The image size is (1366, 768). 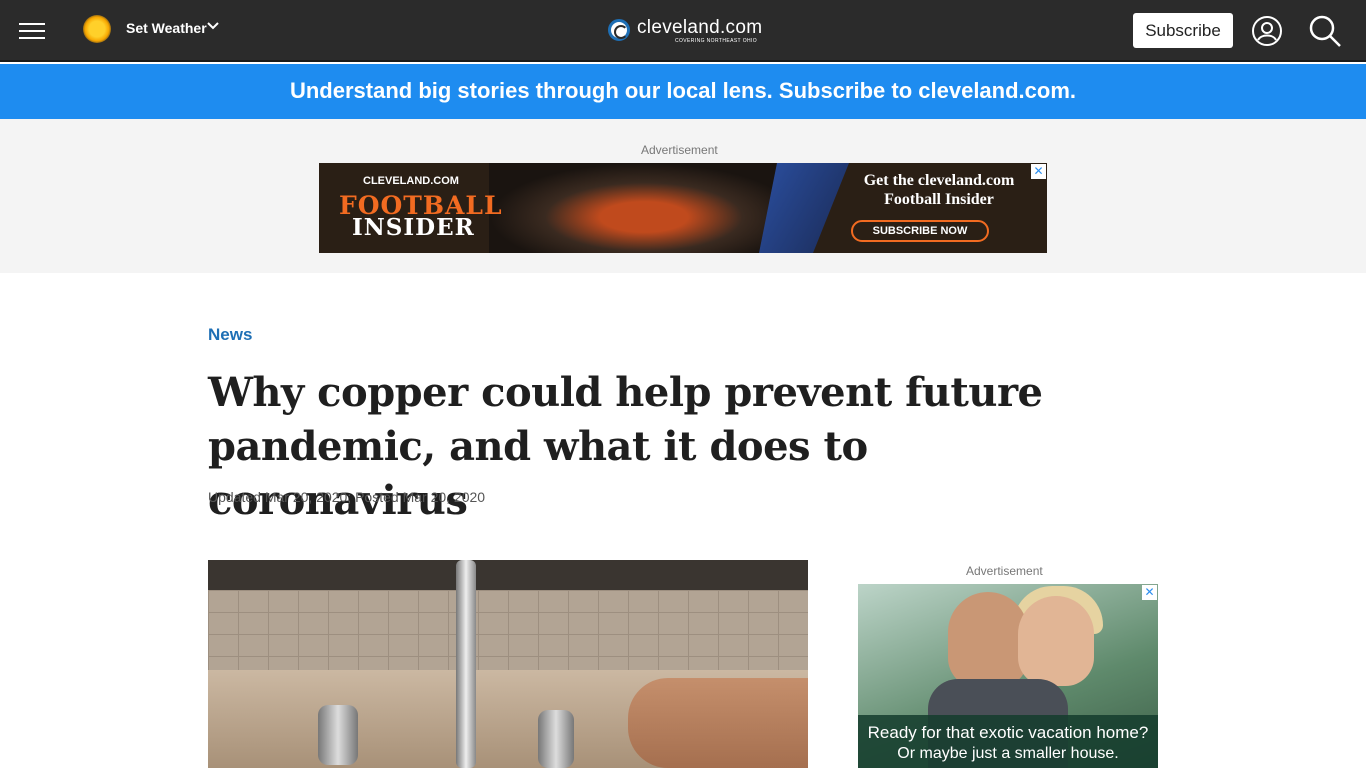 I want to click on set-weather-link: Set Weather, so click(x=166, y=28).